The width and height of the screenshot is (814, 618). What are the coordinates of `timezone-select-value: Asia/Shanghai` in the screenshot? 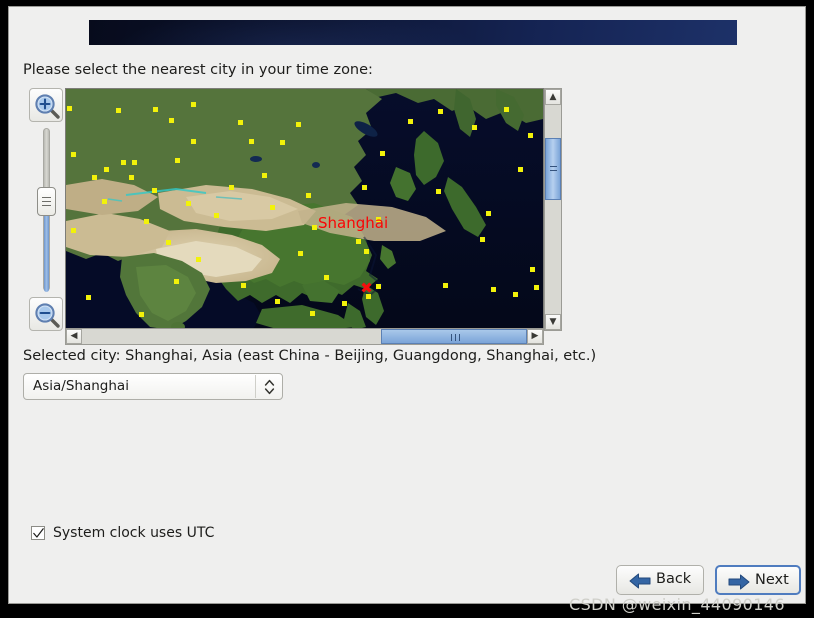 It's located at (81, 386).